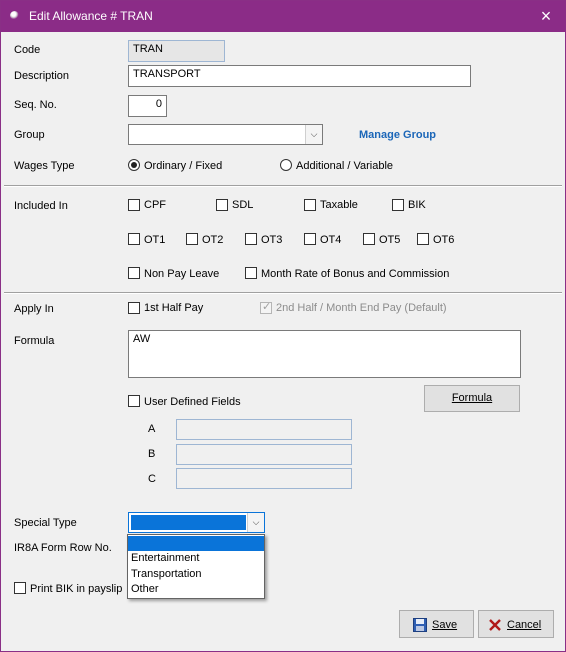  I want to click on seq-no-label: Seq. No., so click(35, 105).